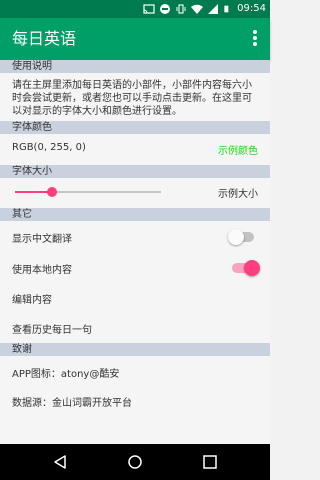 This screenshot has height=480, width=320. I want to click on section-header-font-color: 字体颜色, so click(135, 127).